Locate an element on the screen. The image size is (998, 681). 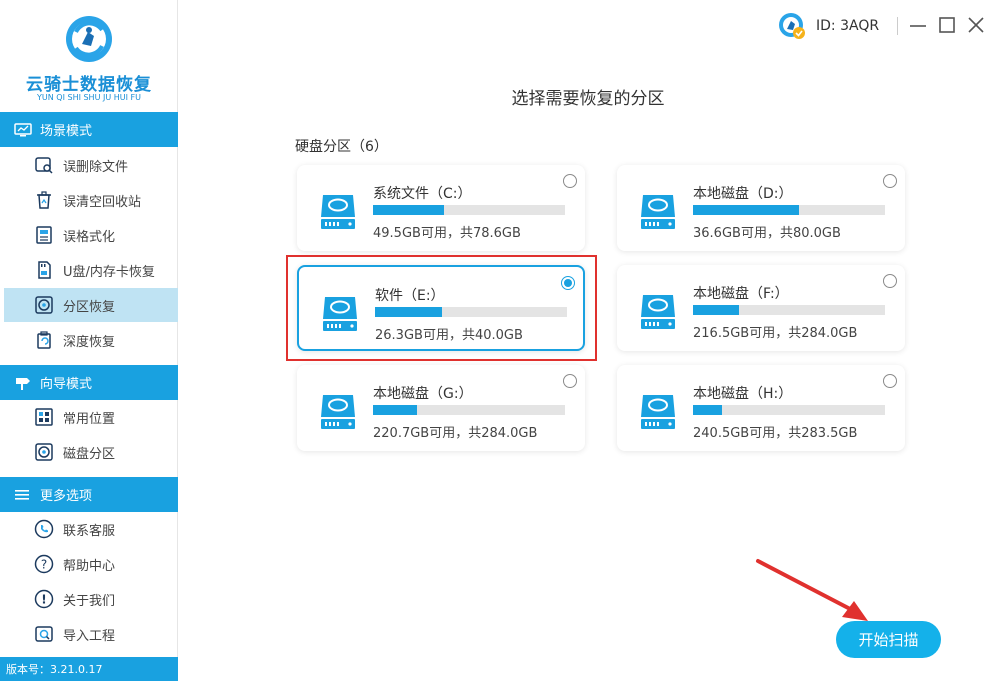
version-label: 版本号：3.21.0.17 is located at coordinates (89, 669).